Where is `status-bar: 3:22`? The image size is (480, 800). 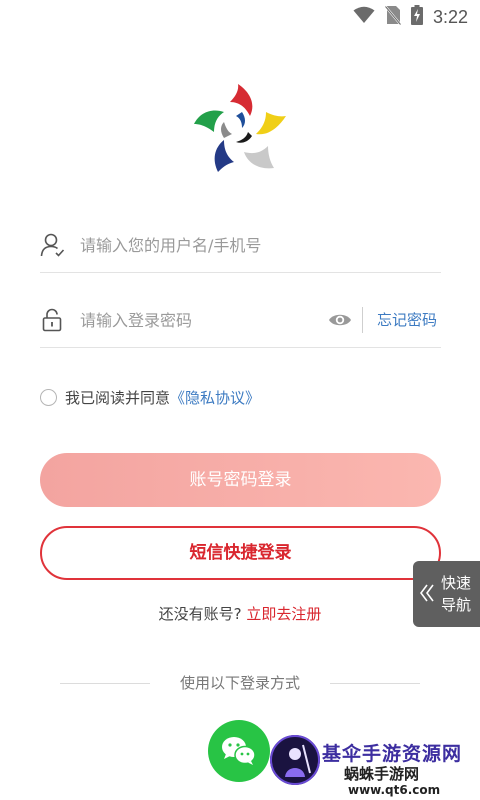 status-bar: 3:22 is located at coordinates (240, 17).